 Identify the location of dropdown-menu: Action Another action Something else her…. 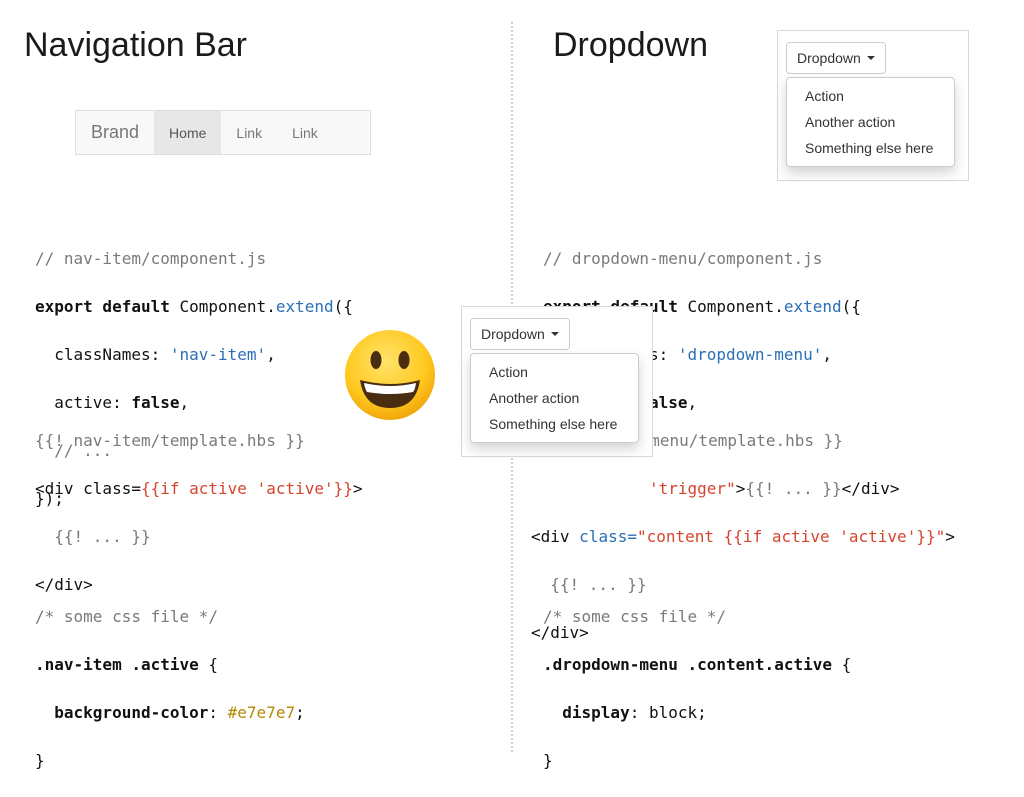
(870, 122).